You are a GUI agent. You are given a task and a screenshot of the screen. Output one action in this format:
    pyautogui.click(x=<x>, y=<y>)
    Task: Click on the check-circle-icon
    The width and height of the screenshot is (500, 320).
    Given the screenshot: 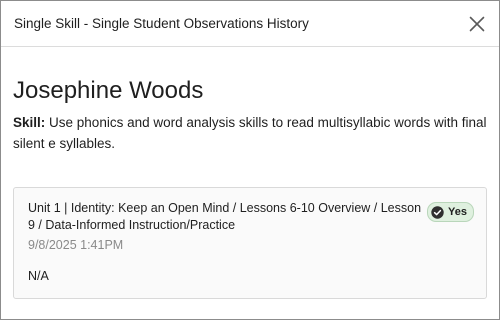 What is the action you would take?
    pyautogui.click(x=437, y=212)
    